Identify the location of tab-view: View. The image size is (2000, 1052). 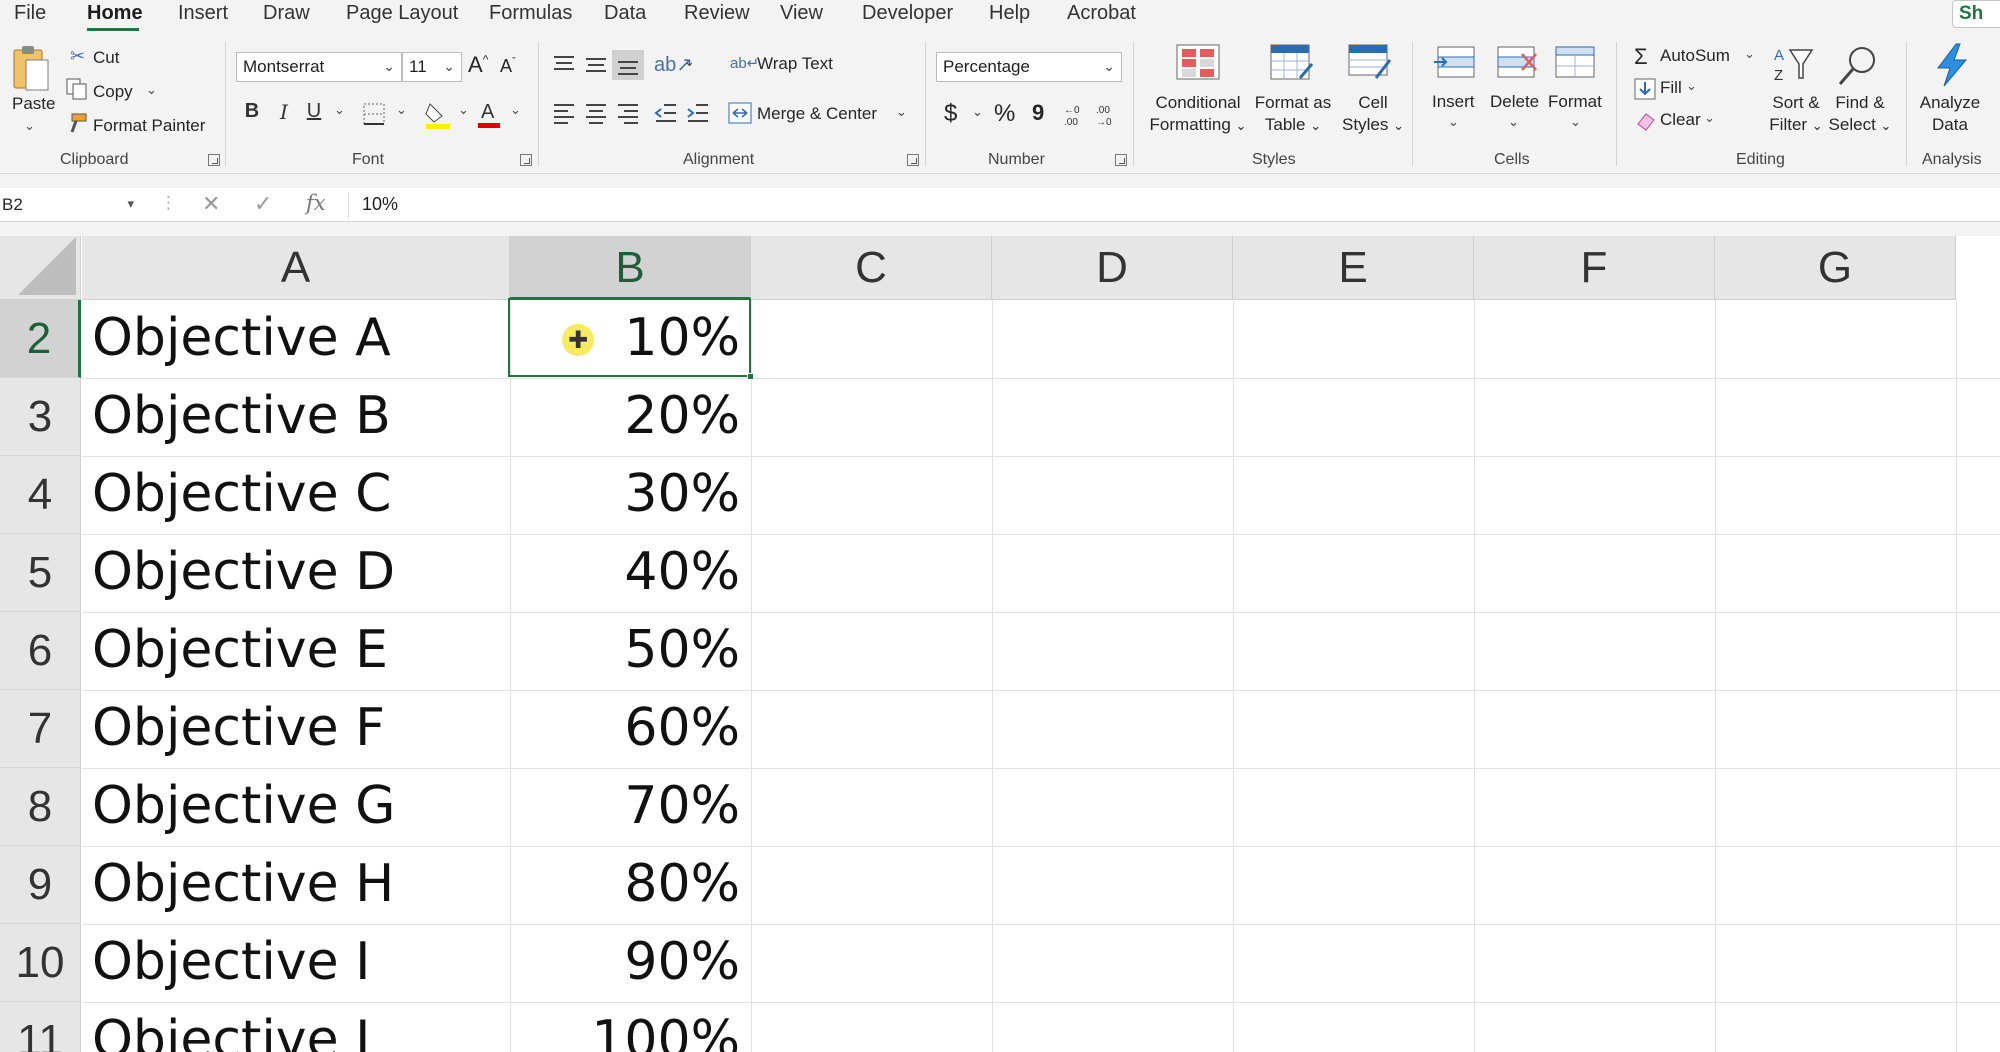
(801, 13).